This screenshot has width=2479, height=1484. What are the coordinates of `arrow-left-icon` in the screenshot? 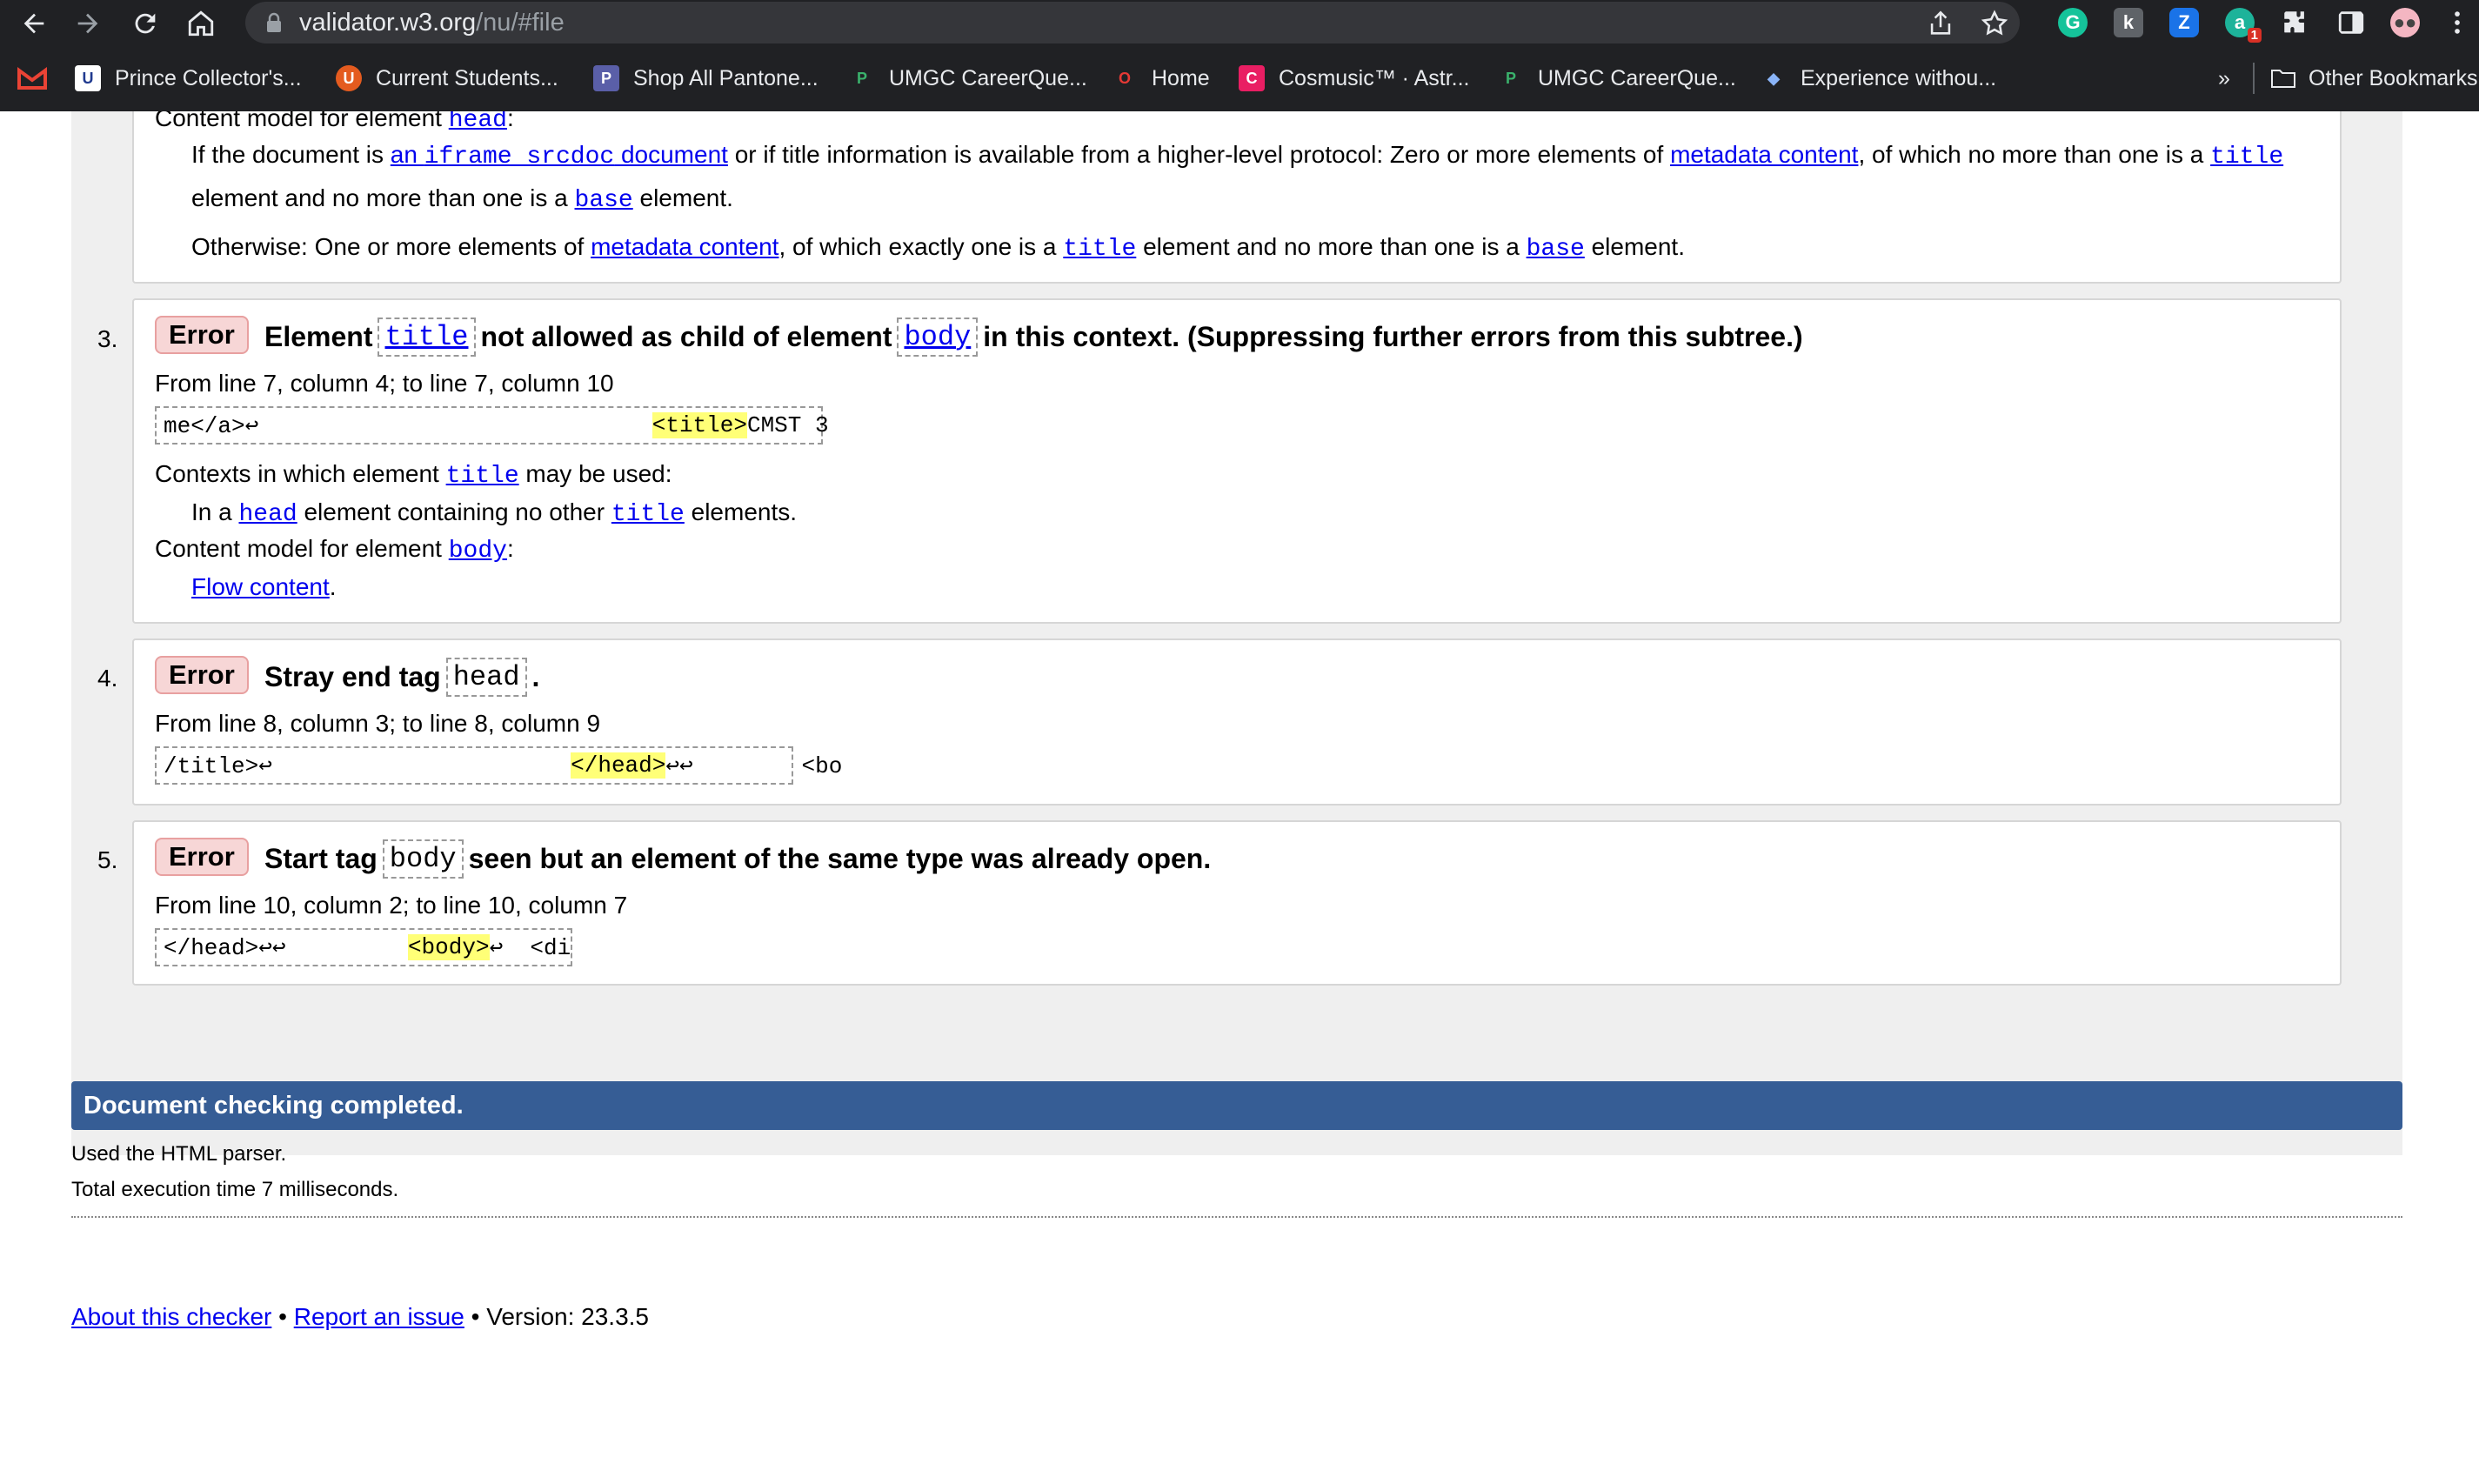 It's located at (33, 23).